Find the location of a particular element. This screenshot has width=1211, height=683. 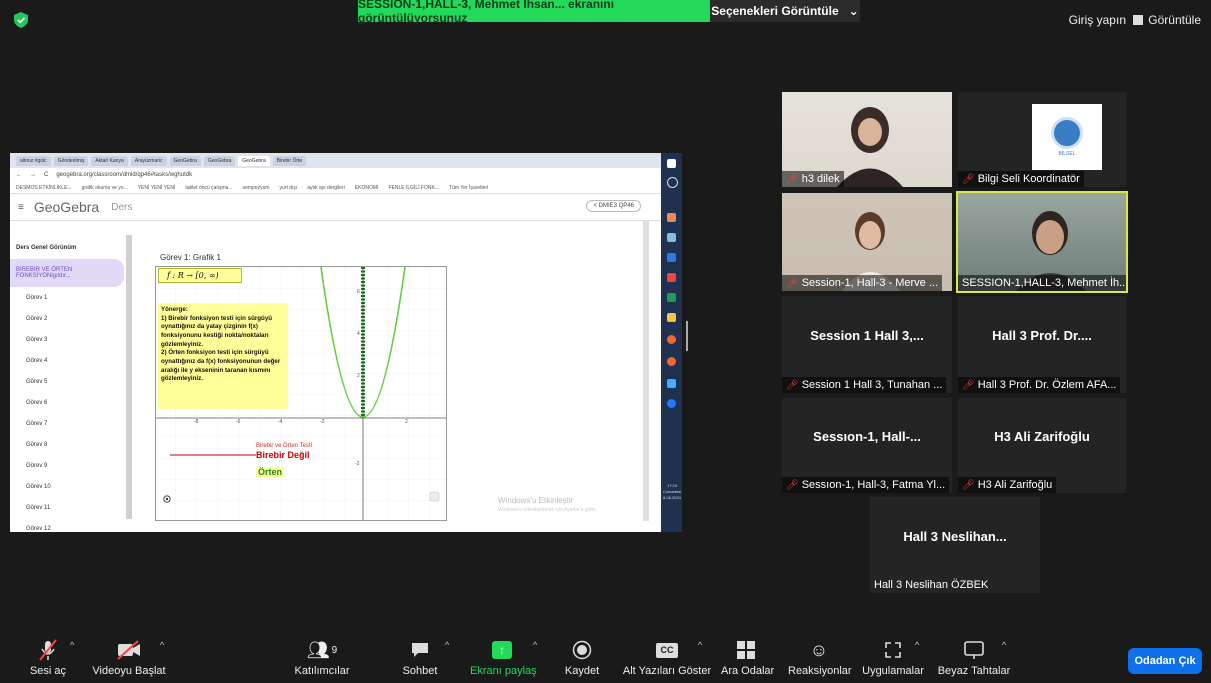

sidebar-item-gorev: Görev 10 is located at coordinates (70, 486).